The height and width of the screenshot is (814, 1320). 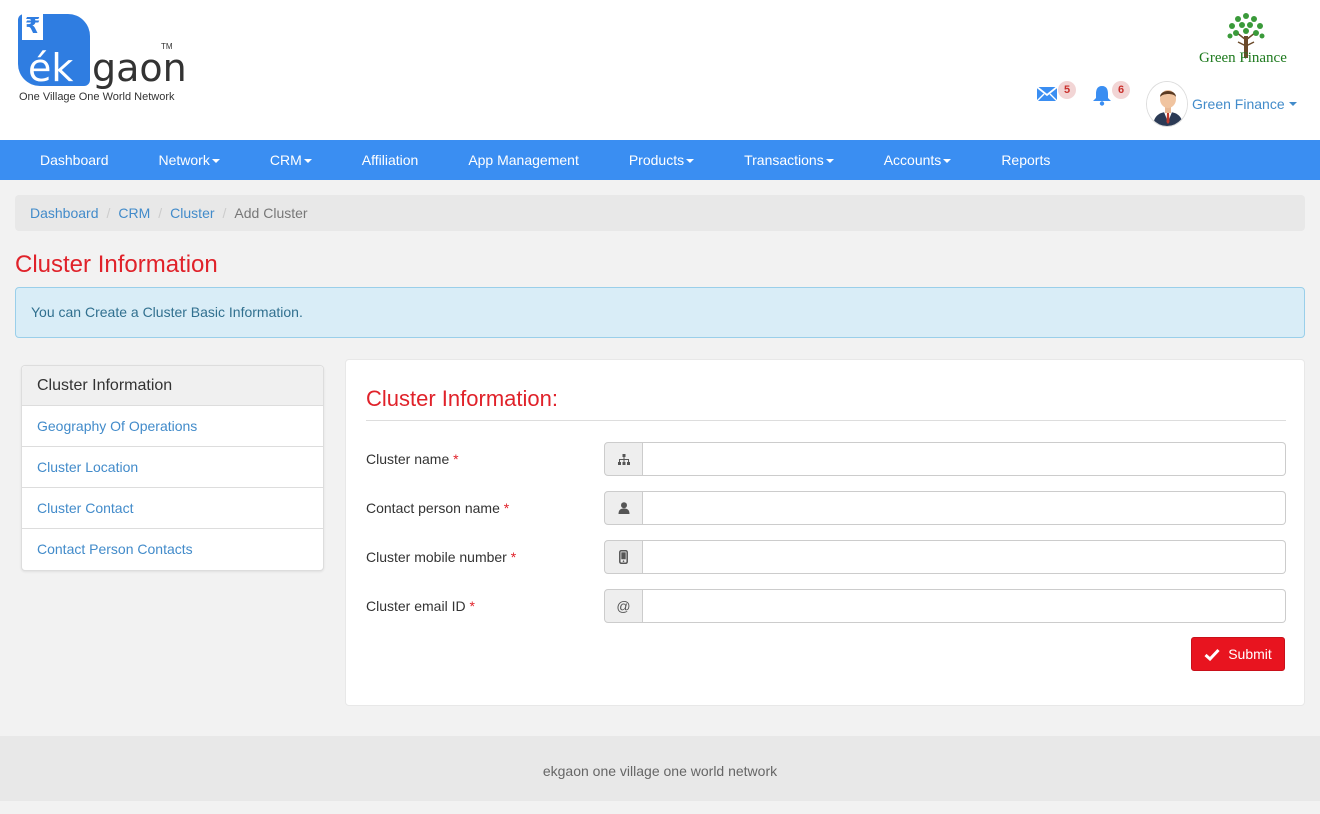 What do you see at coordinates (51, 68) in the screenshot?
I see `logo-ek-text: ék` at bounding box center [51, 68].